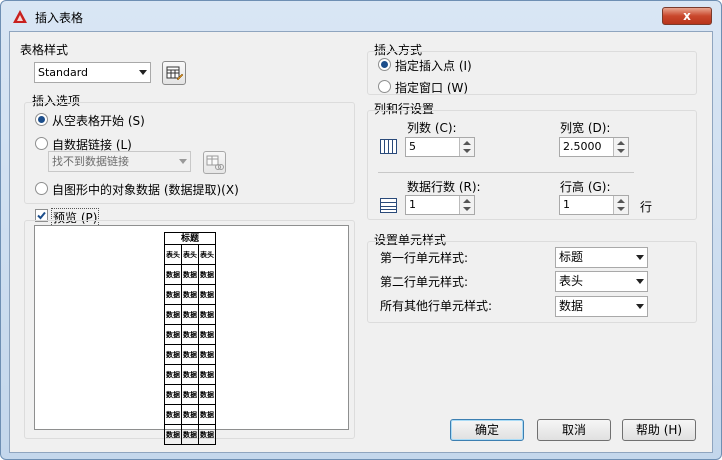 The height and width of the screenshot is (460, 722). Describe the element at coordinates (436, 306) in the screenshot. I see `other-rows-style-label: 所有其他行单元样式:` at that location.